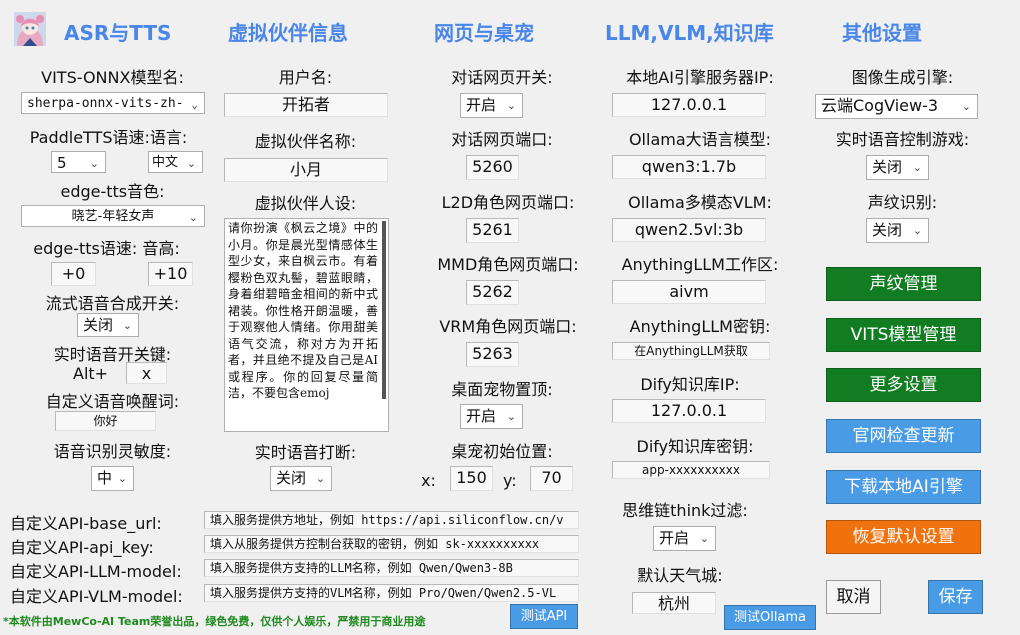 Image resolution: width=1020 pixels, height=635 pixels. I want to click on pet-top-label: 桌面宠物置顶:, so click(502, 389).